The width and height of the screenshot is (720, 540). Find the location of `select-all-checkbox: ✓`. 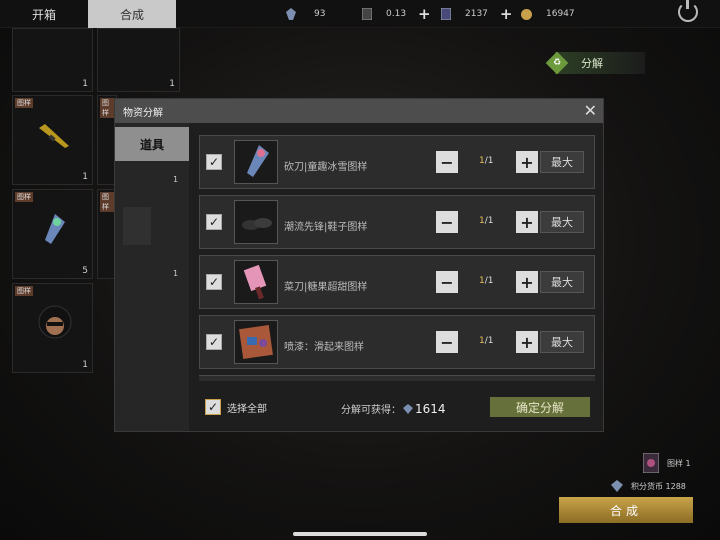

select-all-checkbox: ✓ is located at coordinates (213, 407).